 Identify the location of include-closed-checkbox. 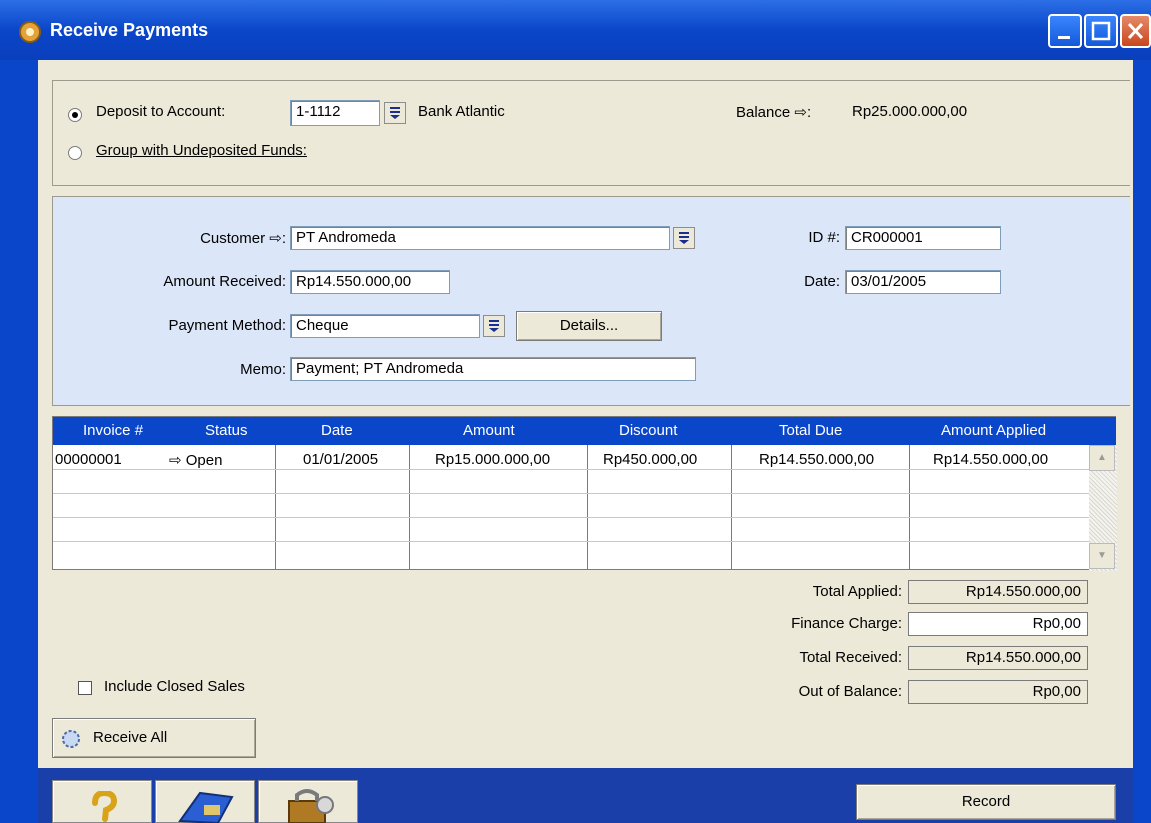
(85, 688).